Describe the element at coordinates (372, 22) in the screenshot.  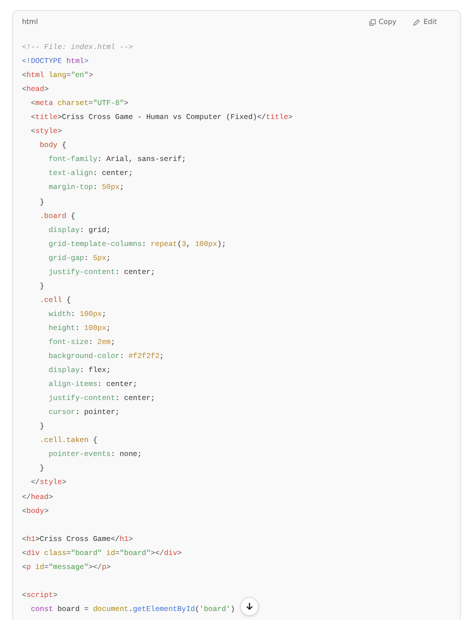
I see `copy-icon` at that location.